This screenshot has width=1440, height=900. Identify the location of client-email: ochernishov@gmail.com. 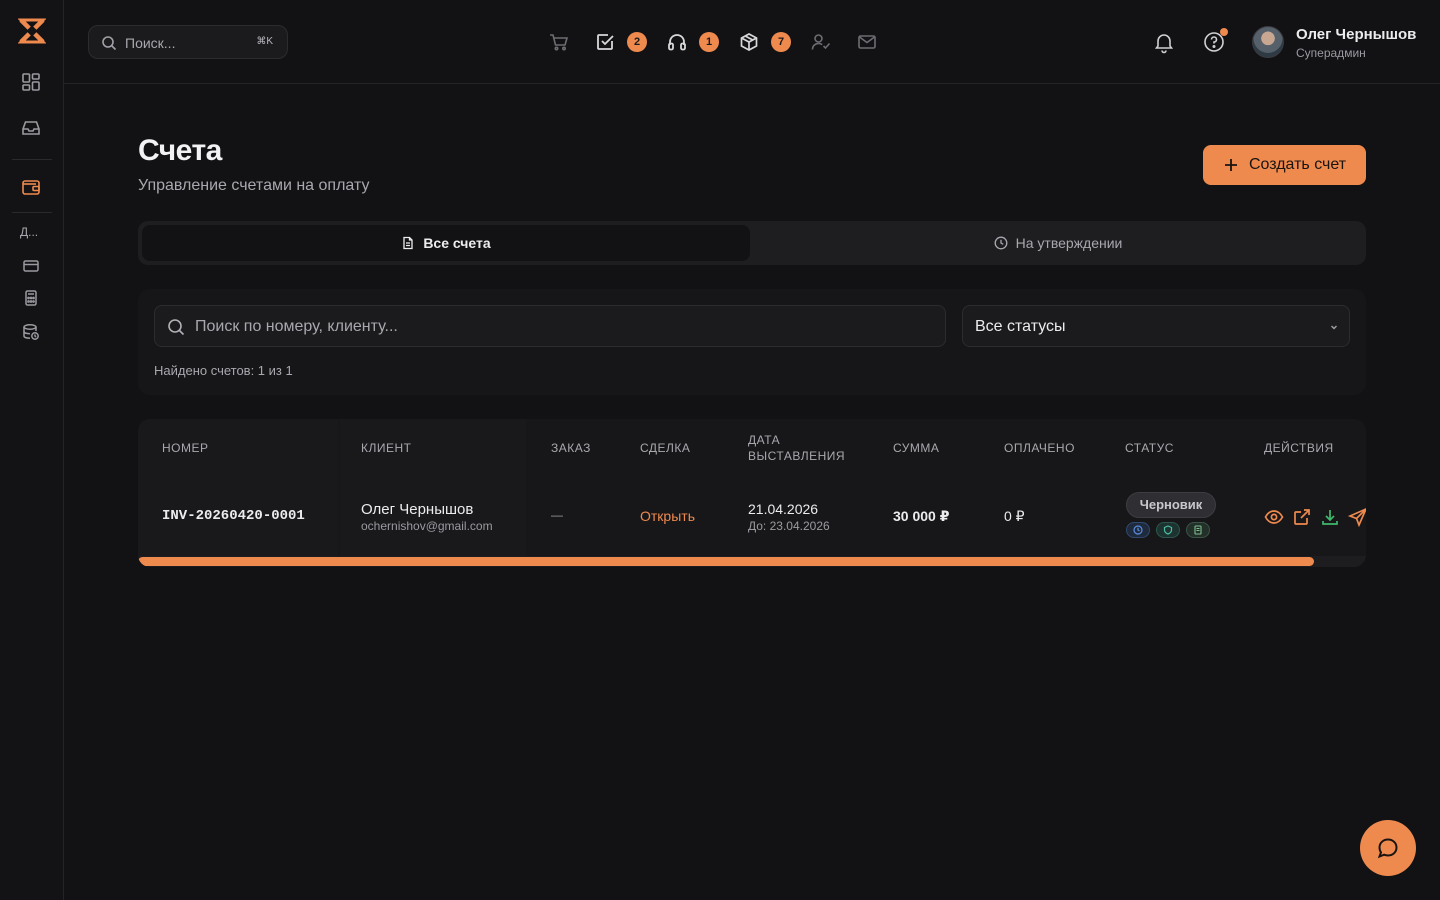
(427, 526).